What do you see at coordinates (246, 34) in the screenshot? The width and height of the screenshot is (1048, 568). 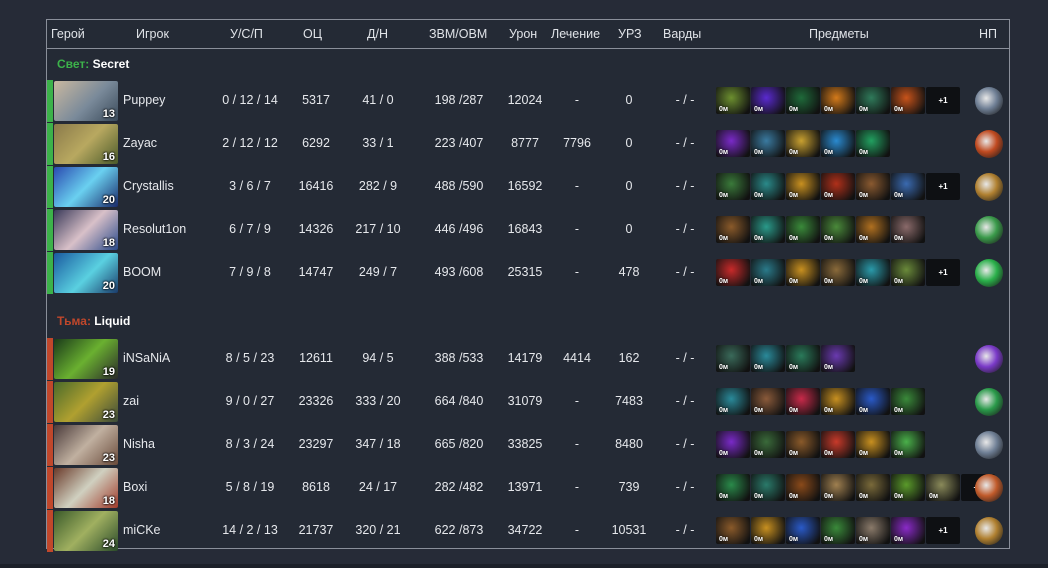 I see `header-kda: У/С/П` at bounding box center [246, 34].